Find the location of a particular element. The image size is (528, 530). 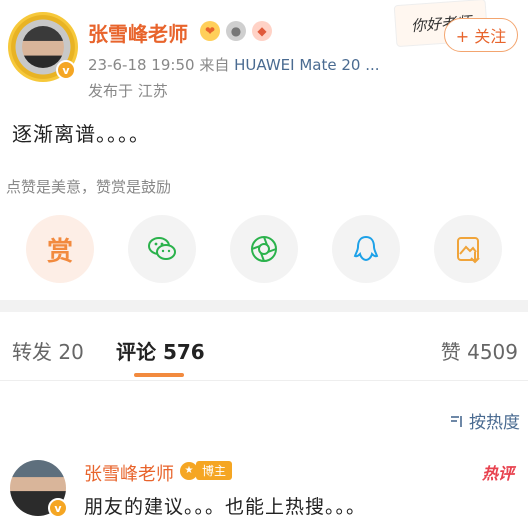

post-location: 发布于 江苏 is located at coordinates (128, 91).